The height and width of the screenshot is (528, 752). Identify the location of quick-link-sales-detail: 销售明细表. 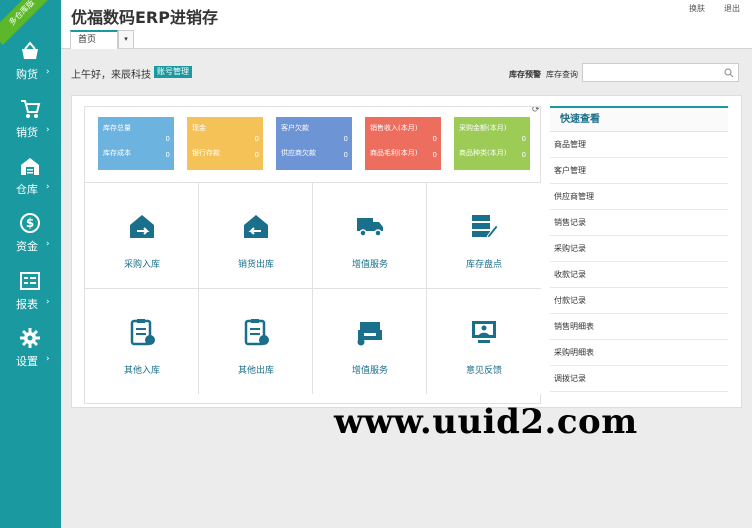
(639, 327).